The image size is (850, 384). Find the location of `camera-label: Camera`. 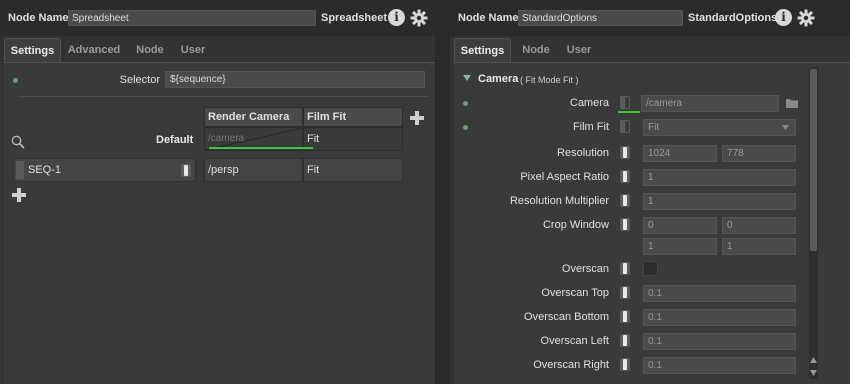

camera-label: Camera is located at coordinates (589, 103).